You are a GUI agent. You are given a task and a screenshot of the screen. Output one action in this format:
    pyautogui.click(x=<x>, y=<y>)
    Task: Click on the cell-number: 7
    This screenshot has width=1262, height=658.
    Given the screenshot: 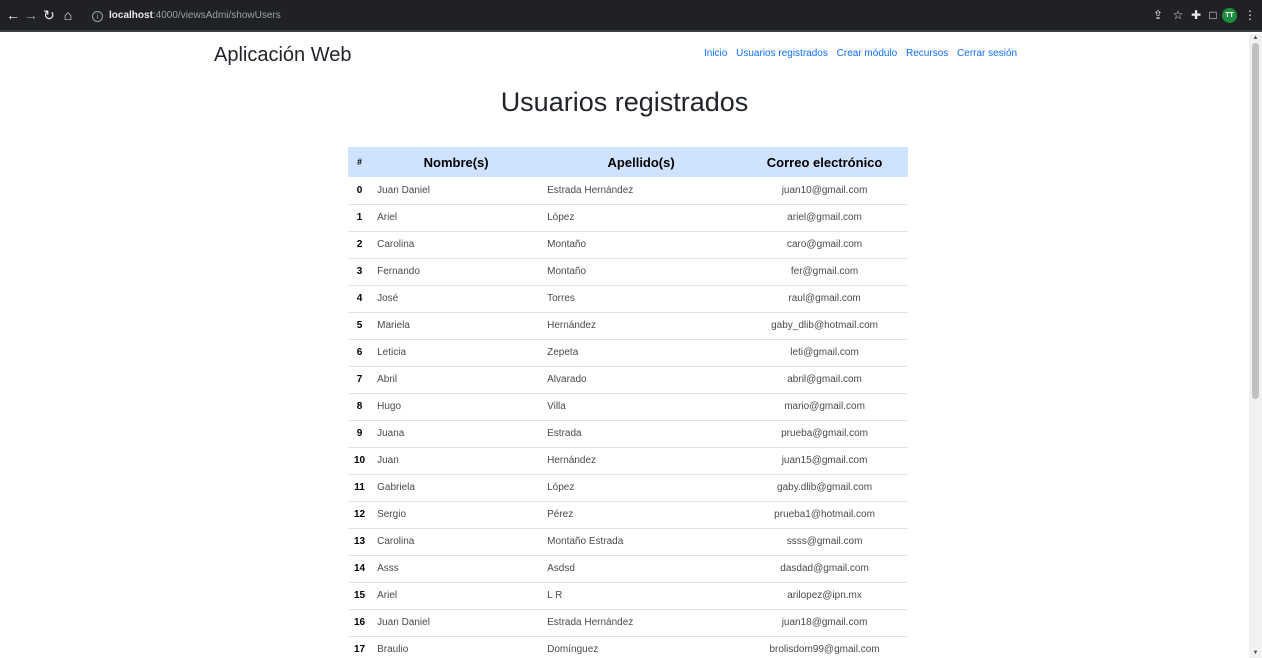 What is the action you would take?
    pyautogui.click(x=359, y=379)
    